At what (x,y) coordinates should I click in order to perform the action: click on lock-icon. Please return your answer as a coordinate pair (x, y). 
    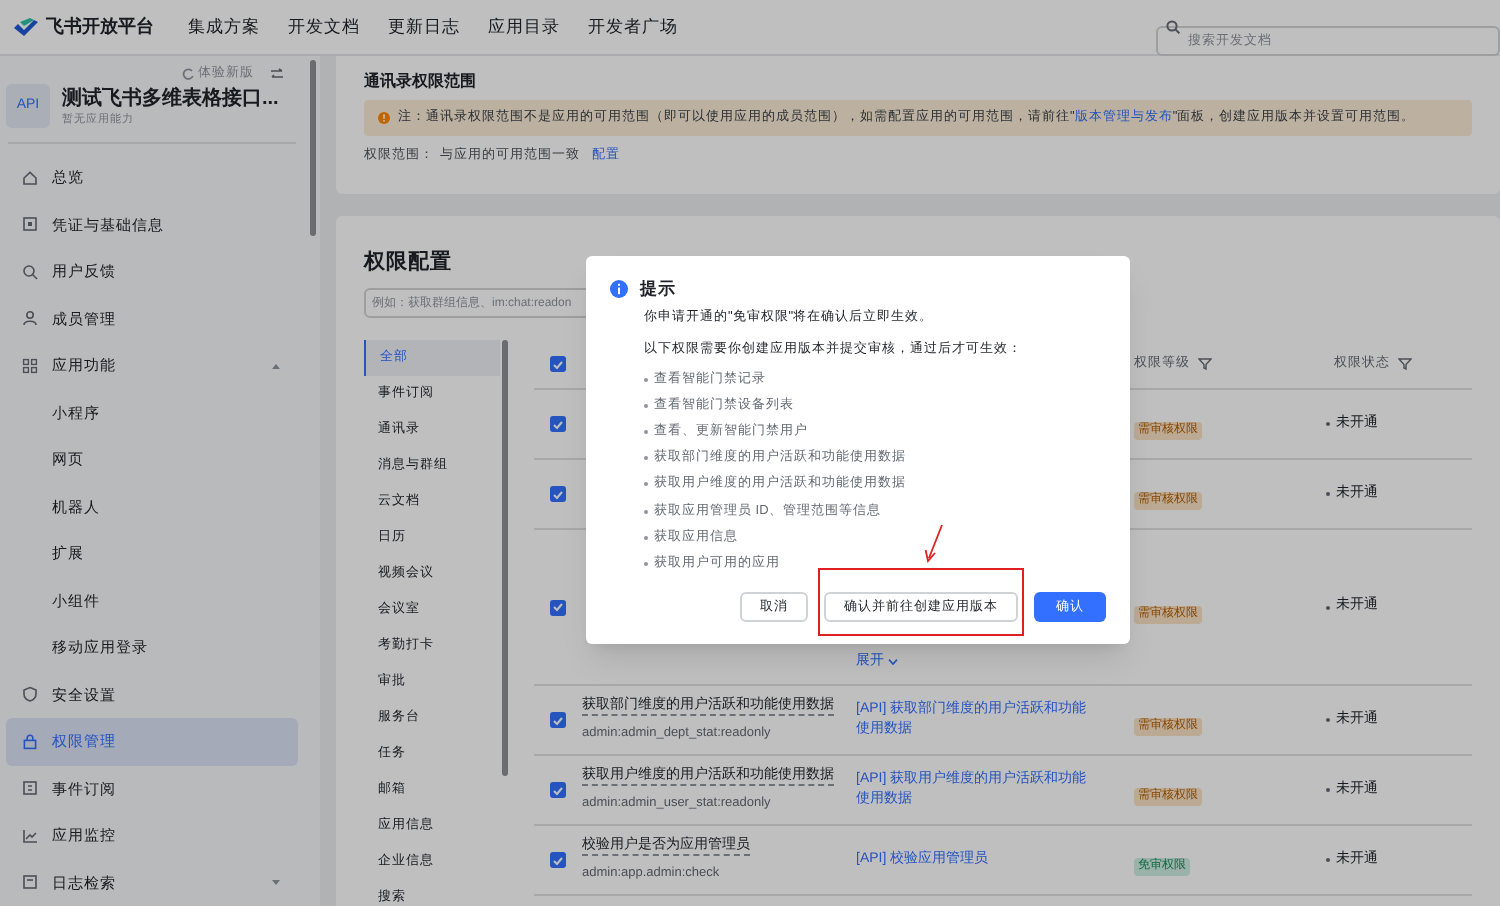
    Looking at the image, I should click on (30, 741).